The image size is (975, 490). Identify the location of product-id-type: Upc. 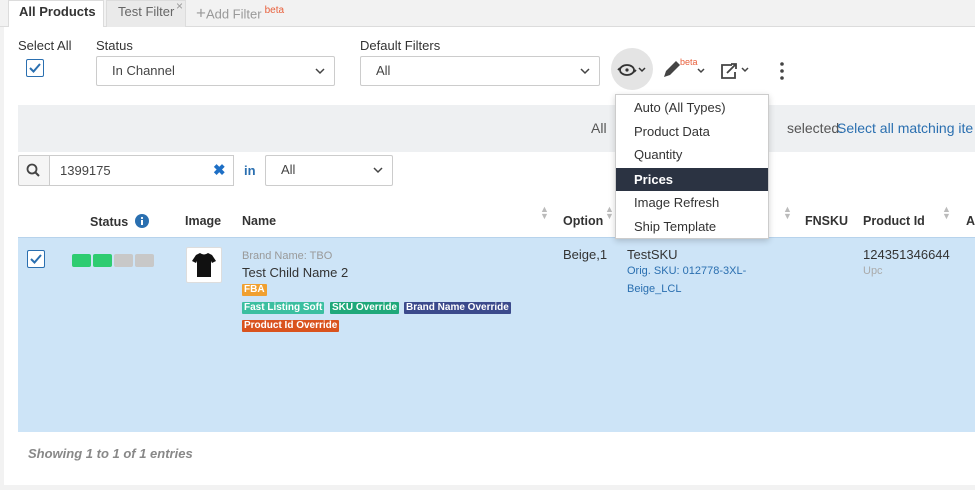
(873, 271).